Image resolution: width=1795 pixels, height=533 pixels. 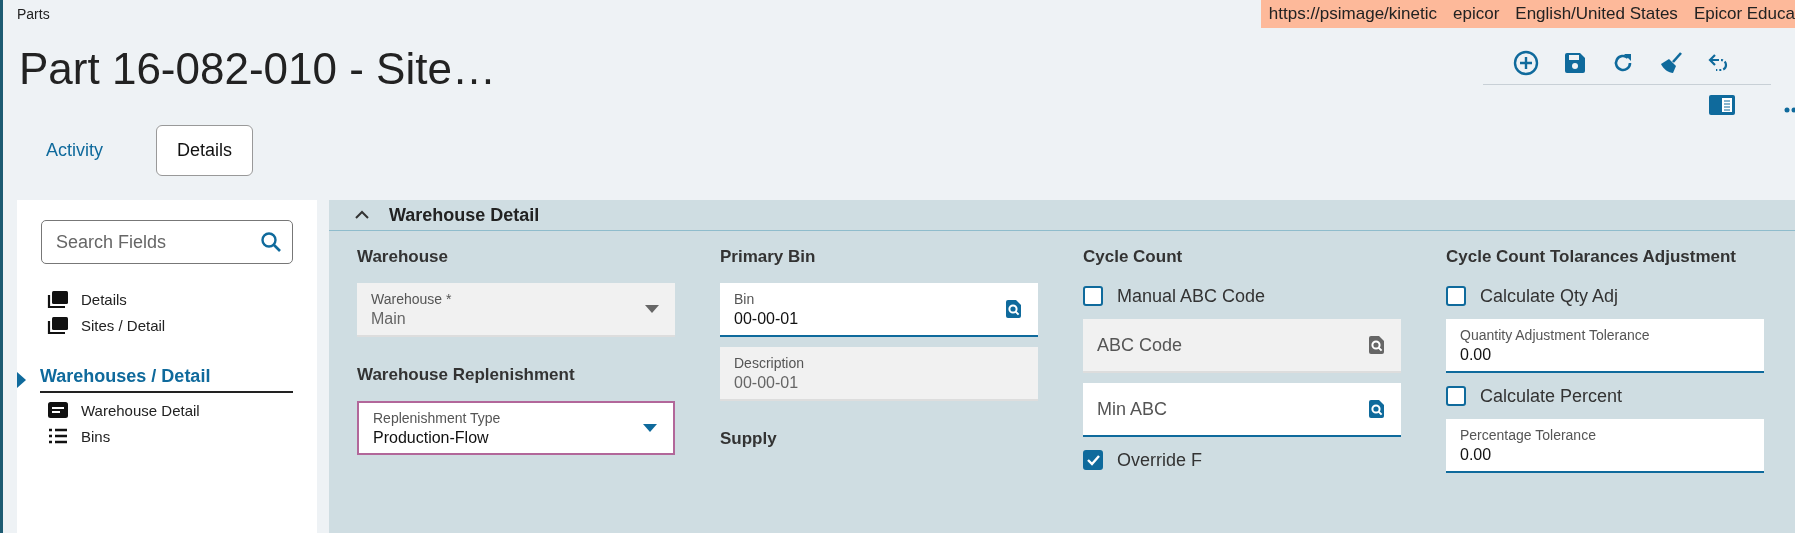 I want to click on search-field: Bin 00-00-01, so click(x=879, y=310).